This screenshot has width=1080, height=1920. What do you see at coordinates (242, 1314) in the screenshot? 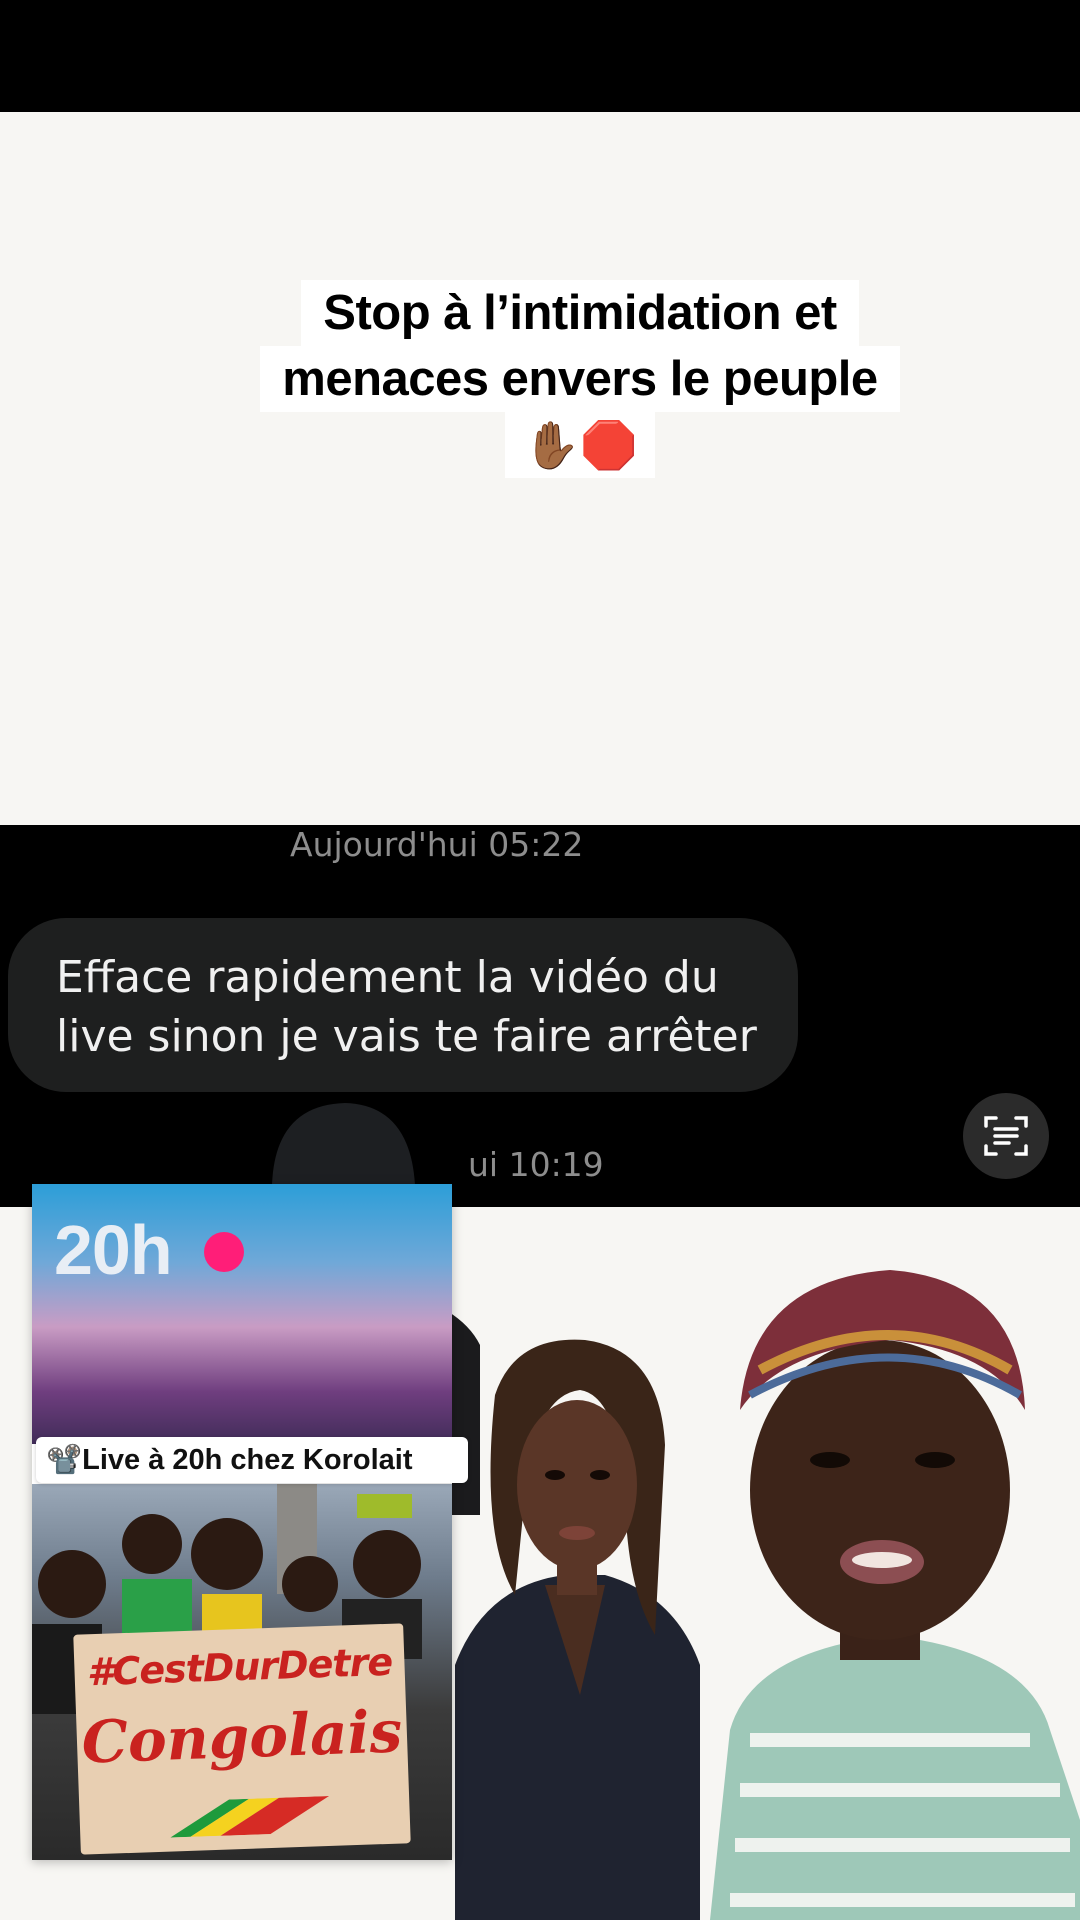
I see `thumbnail-top-image: 20h` at bounding box center [242, 1314].